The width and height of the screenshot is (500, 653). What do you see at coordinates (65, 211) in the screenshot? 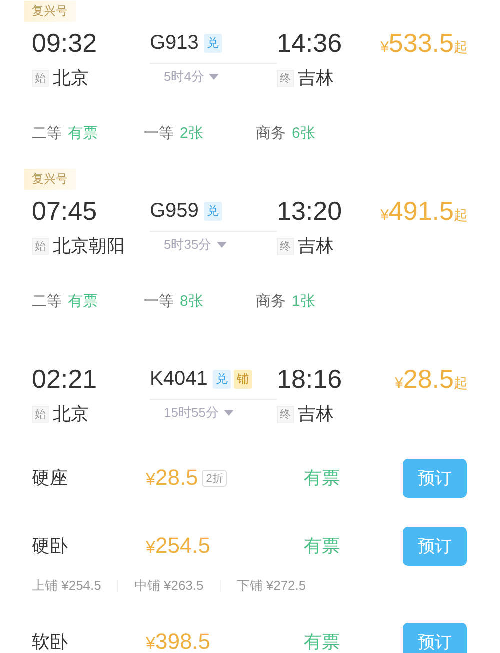
I see `departure-time: 07:45` at bounding box center [65, 211].